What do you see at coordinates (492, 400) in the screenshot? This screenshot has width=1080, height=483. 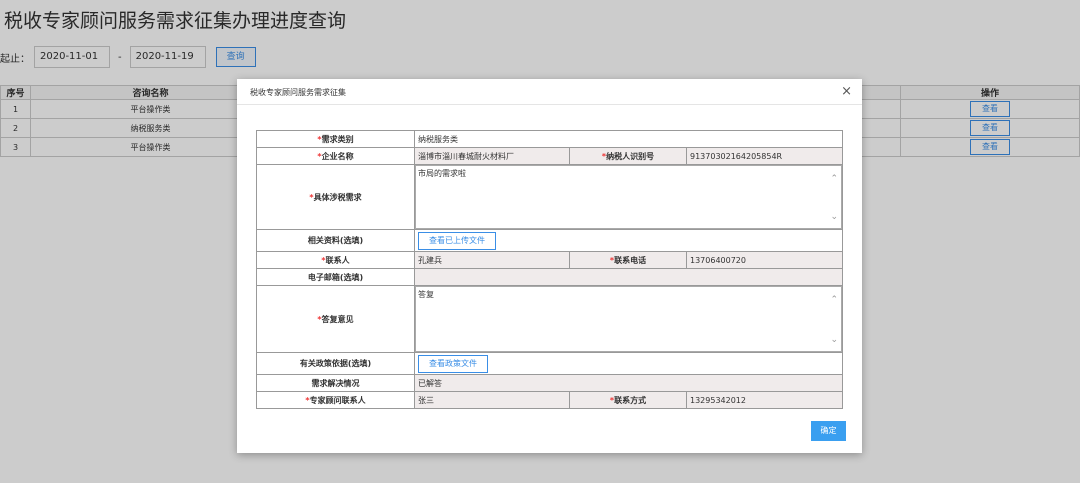 I see `value-expert: 张三` at bounding box center [492, 400].